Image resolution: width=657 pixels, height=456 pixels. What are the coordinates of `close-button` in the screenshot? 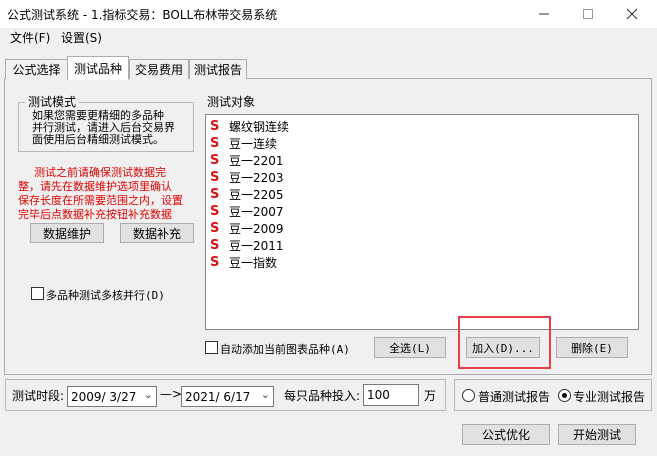 It's located at (632, 14).